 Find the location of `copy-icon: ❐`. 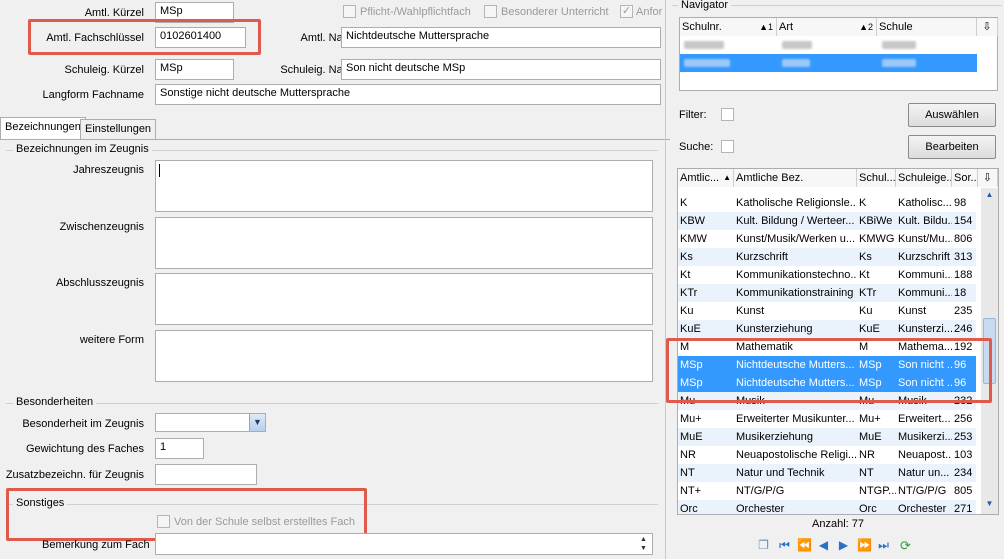

copy-icon: ❐ is located at coordinates (763, 545).